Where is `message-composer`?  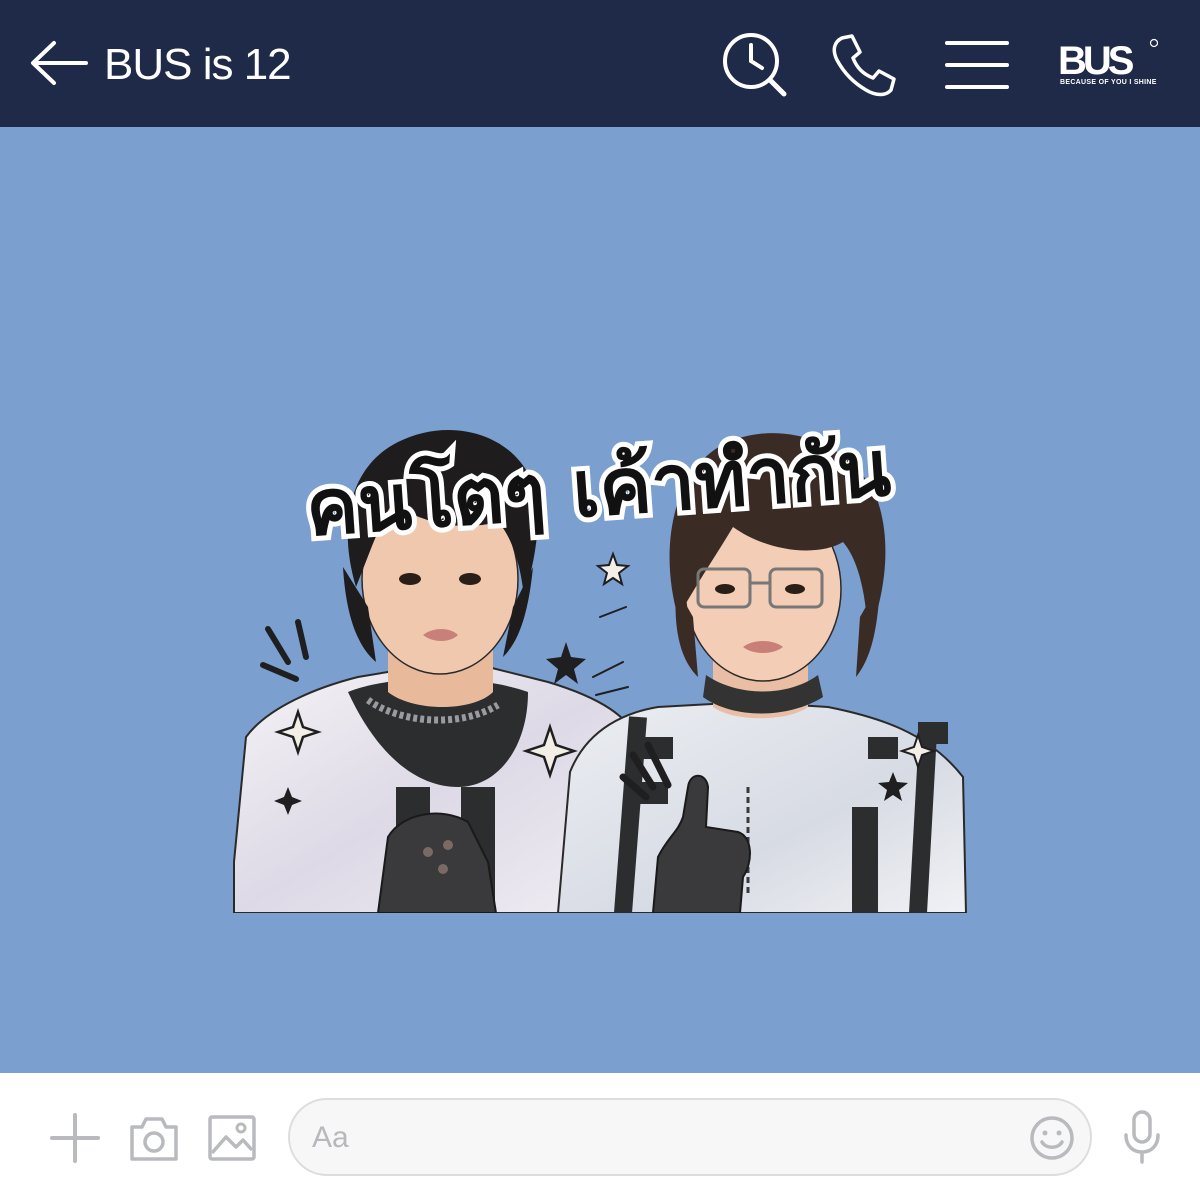
message-composer is located at coordinates (600, 1136).